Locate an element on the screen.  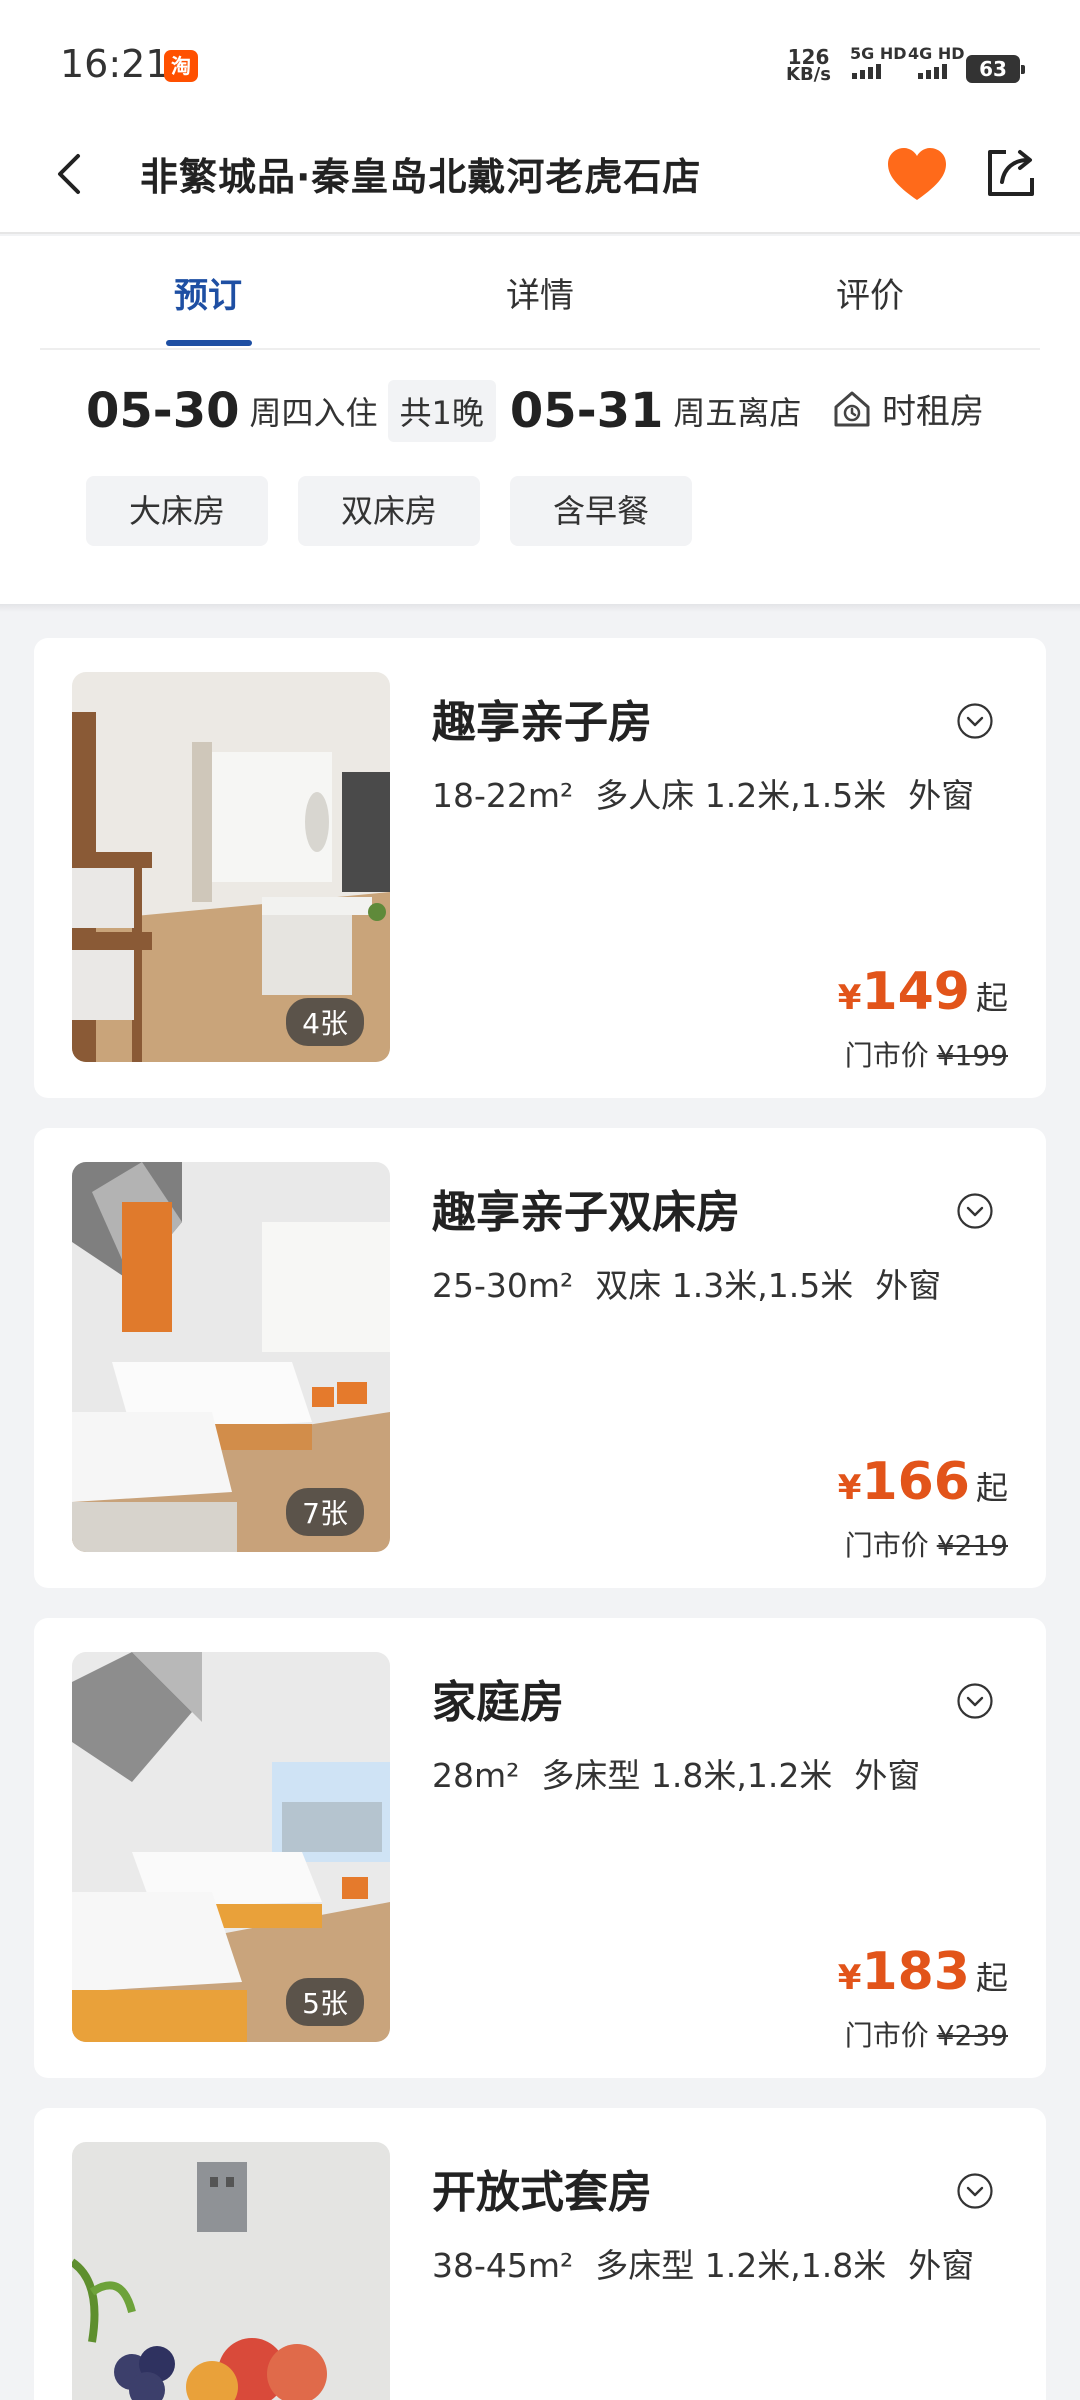
share-button is located at coordinates (1011, 173).